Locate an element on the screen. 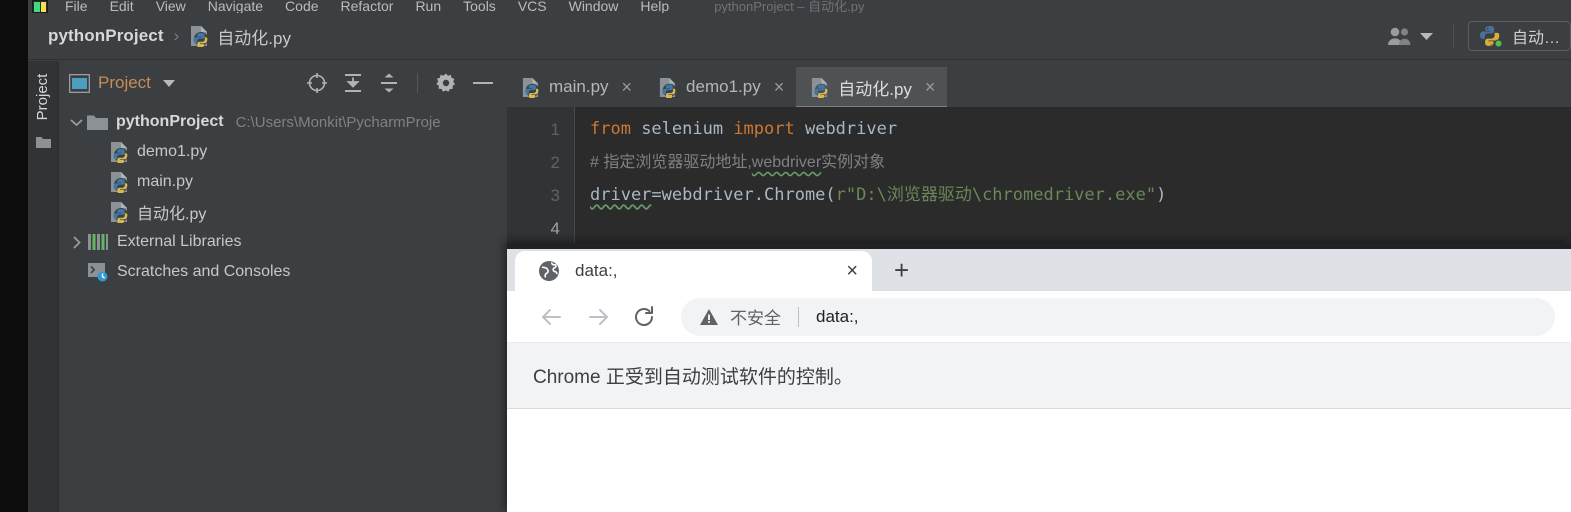  reload-icon is located at coordinates (644, 317).